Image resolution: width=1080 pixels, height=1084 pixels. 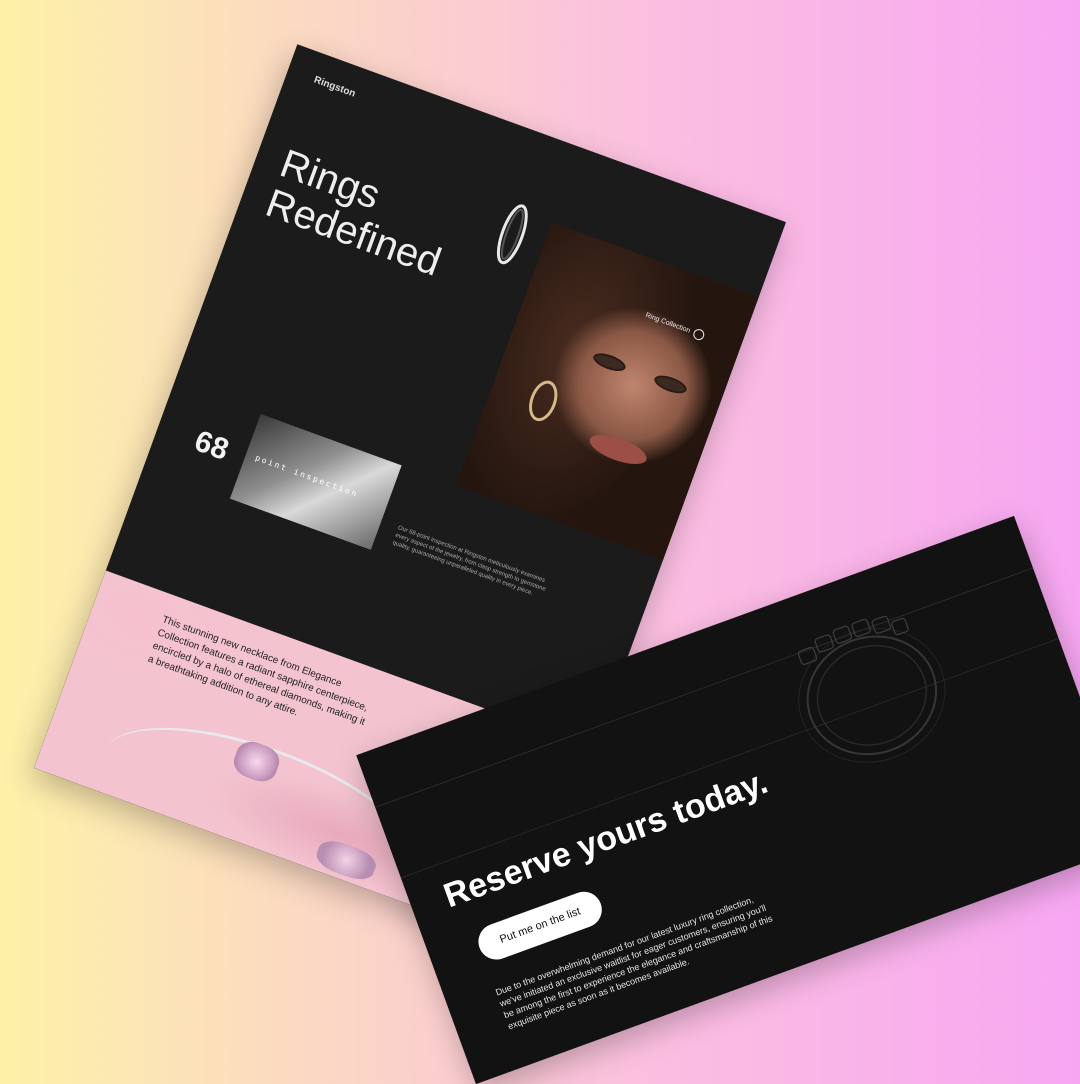 I want to click on model-portrait-image: Ring Collection, so click(x=607, y=391).